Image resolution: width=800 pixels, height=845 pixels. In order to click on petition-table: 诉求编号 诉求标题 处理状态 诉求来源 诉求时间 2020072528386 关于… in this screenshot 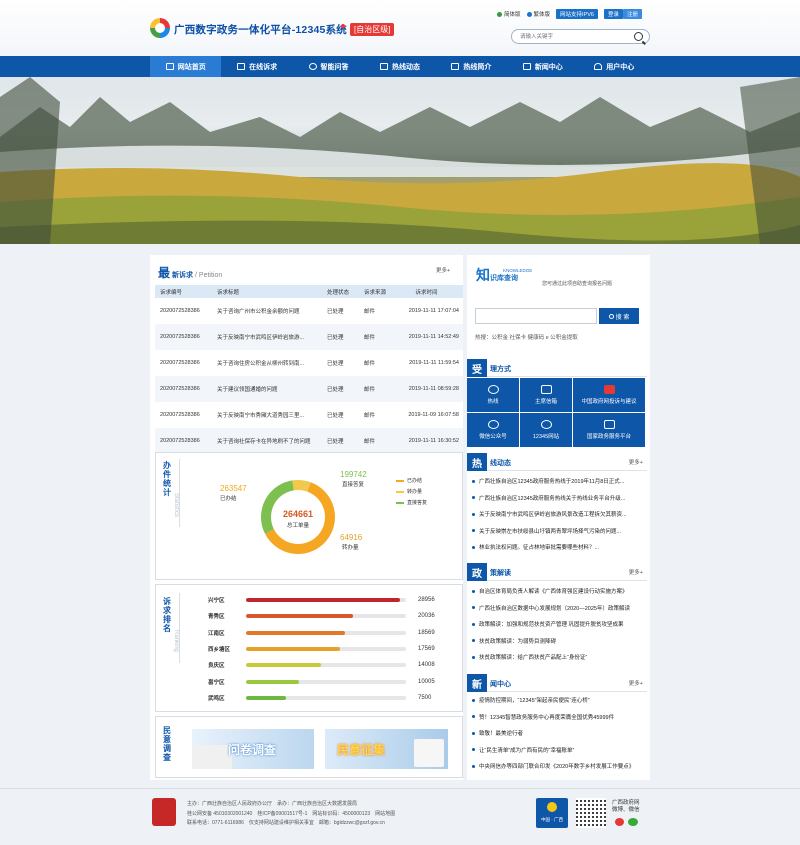, I will do `click(309, 369)`.